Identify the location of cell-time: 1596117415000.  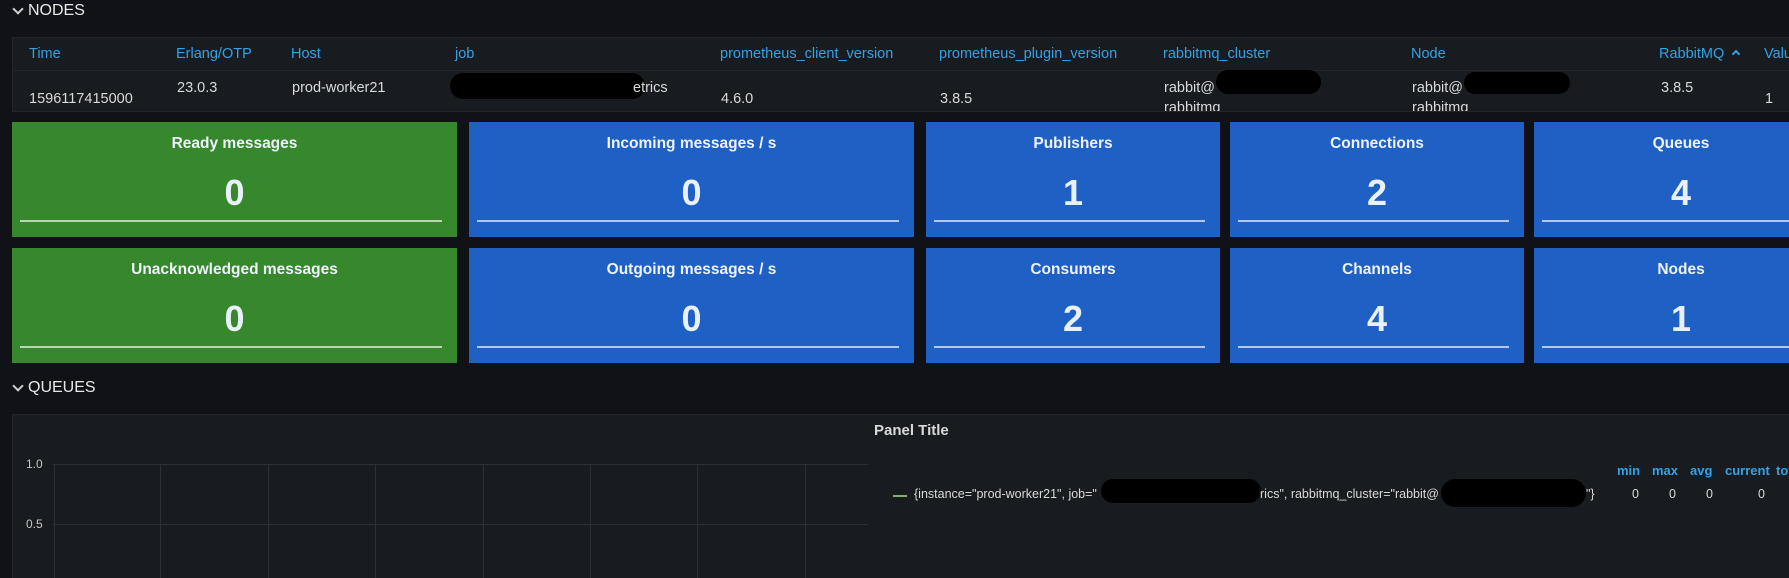
(81, 99).